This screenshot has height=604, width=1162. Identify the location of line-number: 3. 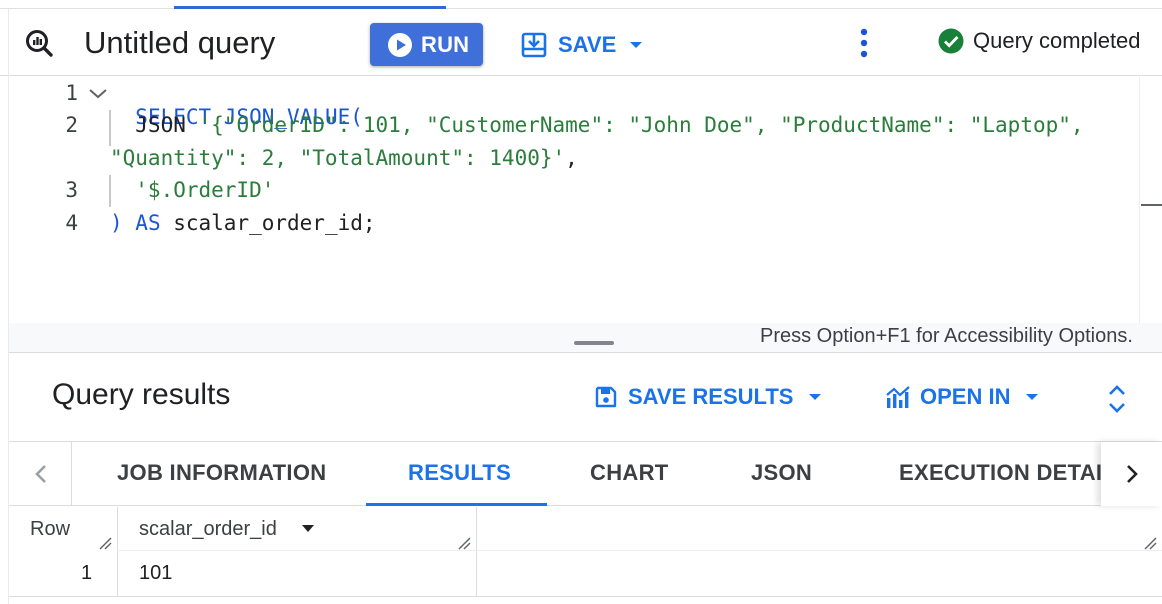
(71, 190).